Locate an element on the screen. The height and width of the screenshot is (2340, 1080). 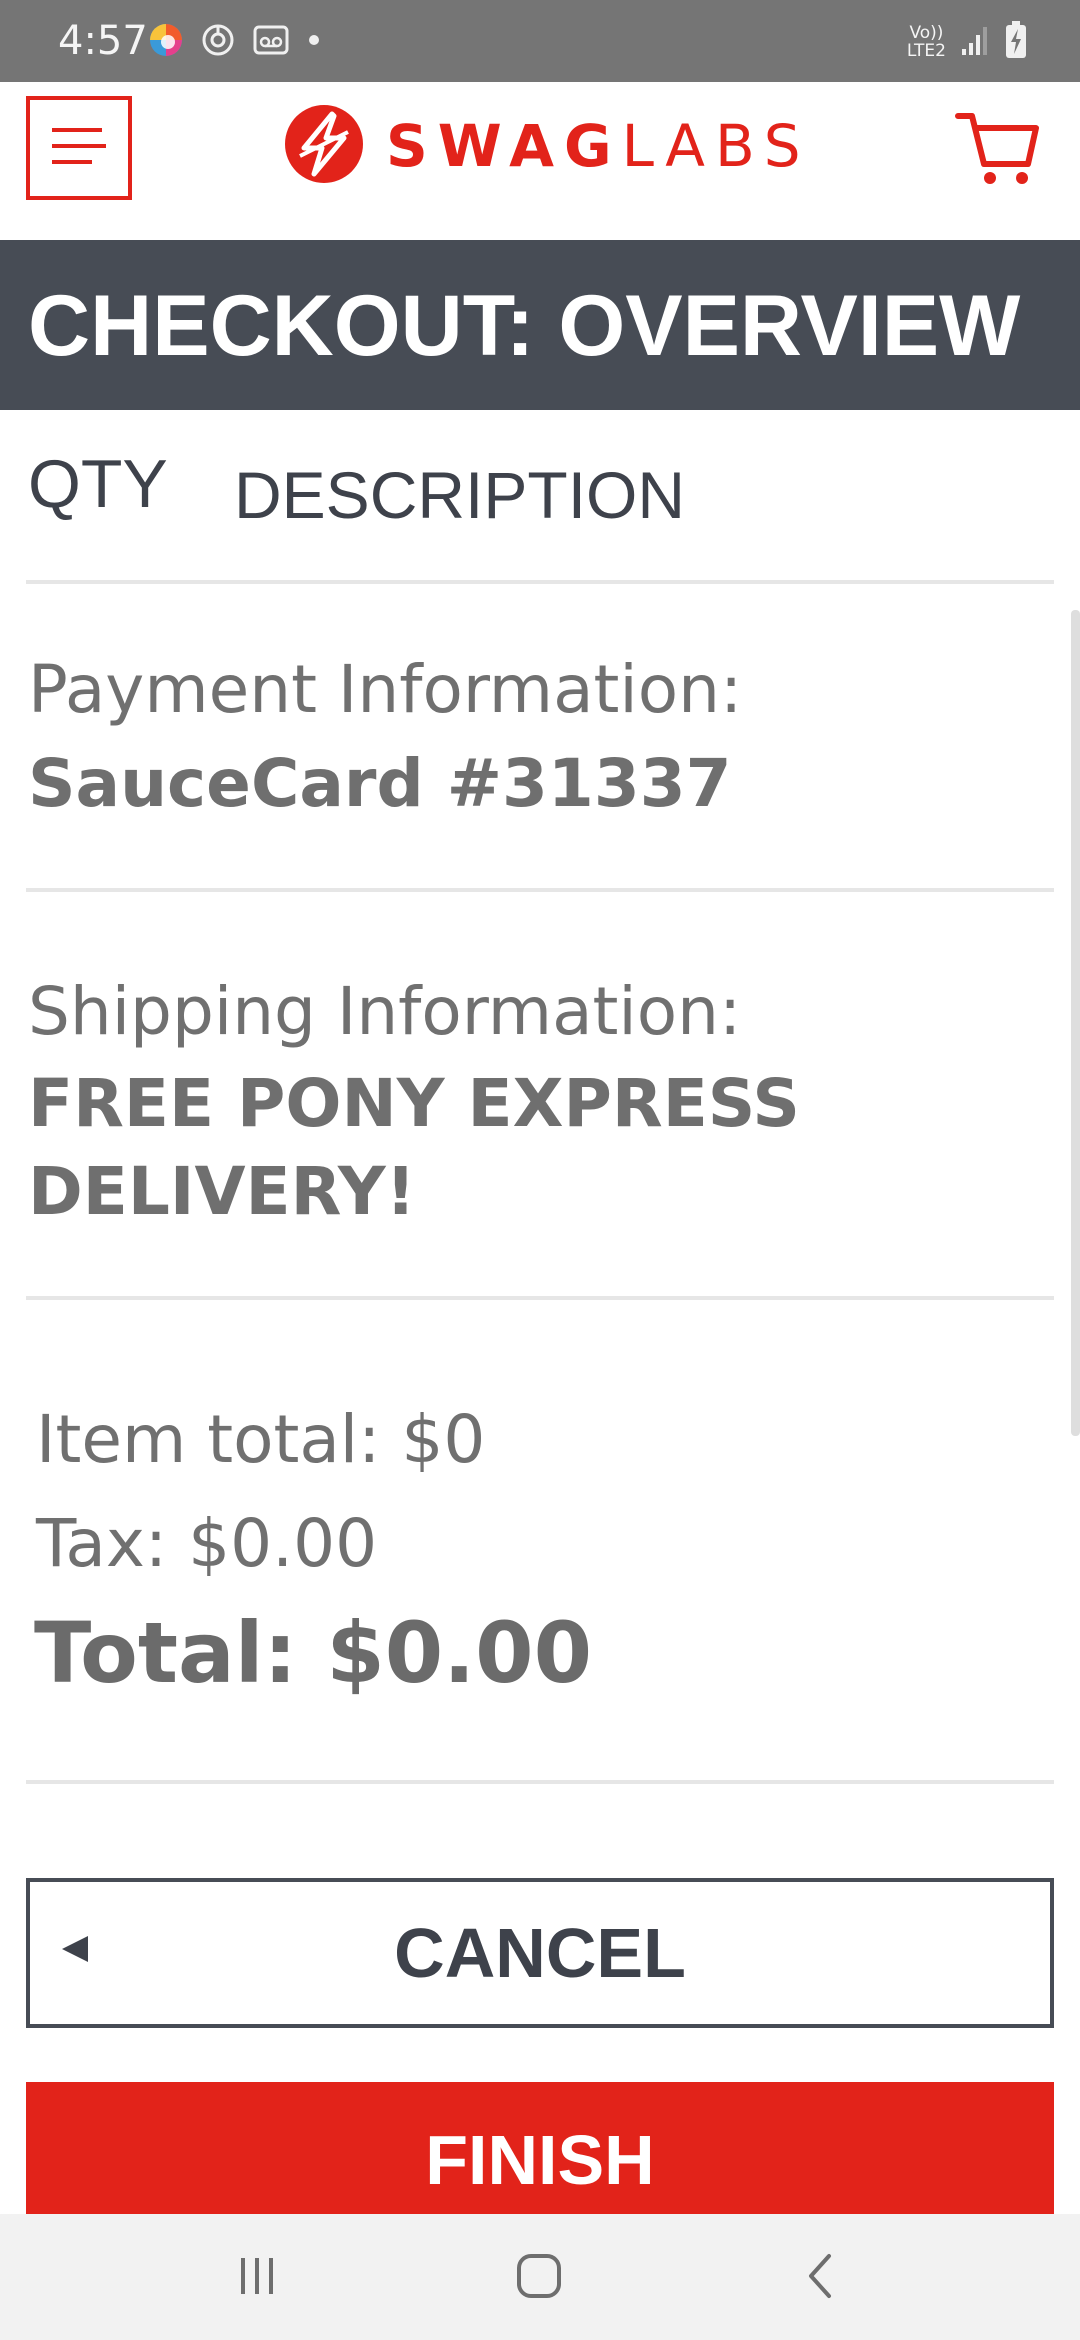
shipping-info-label: Shipping Information: is located at coordinates (385, 1011).